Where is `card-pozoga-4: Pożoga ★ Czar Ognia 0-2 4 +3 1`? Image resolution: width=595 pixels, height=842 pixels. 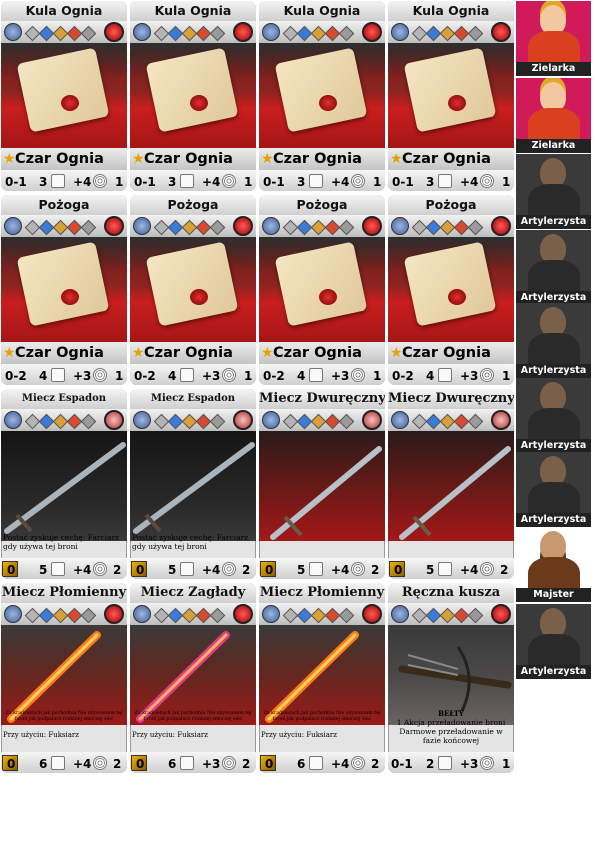
card-pozoga-4: Pożoga ★ Czar Ognia 0-2 4 +3 1 is located at coordinates (451, 290).